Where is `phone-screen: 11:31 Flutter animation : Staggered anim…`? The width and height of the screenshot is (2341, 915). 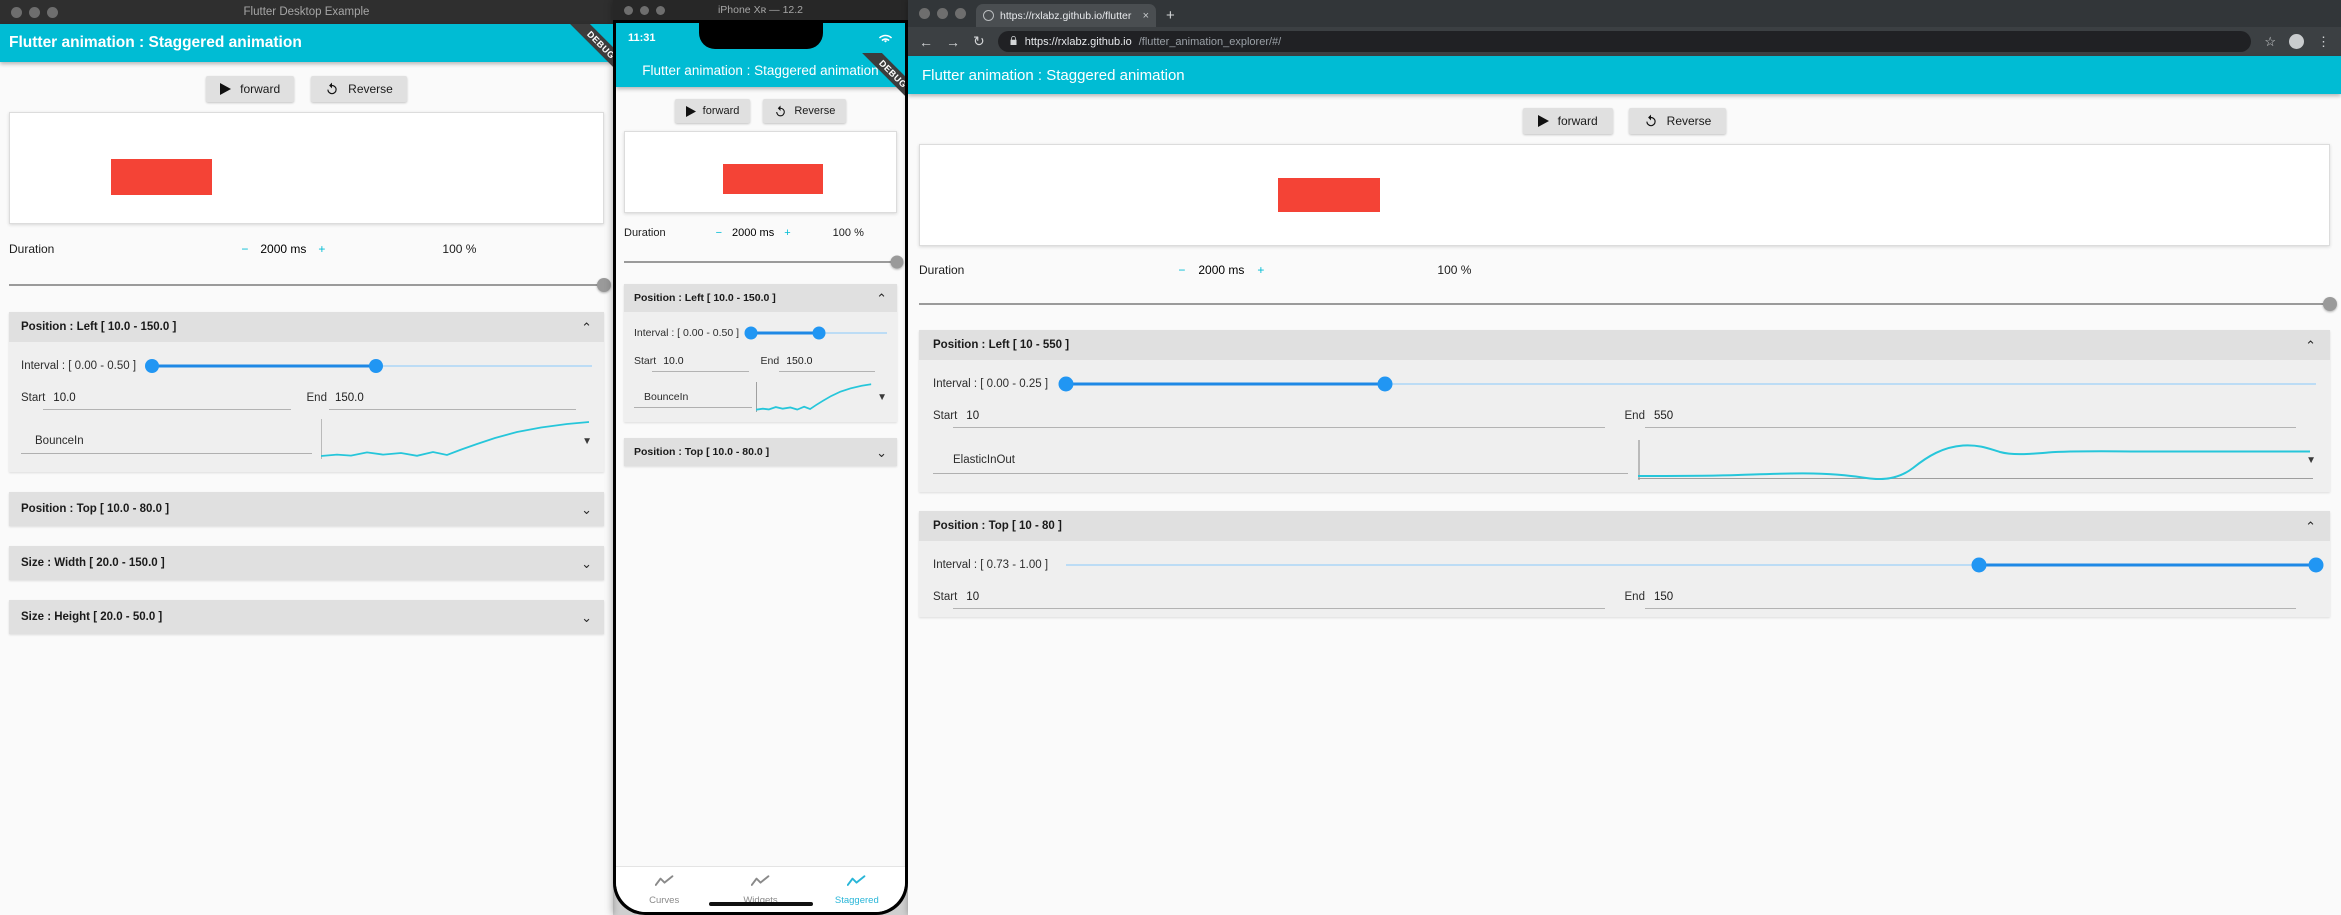 phone-screen: 11:31 Flutter animation : Staggered anim… is located at coordinates (760, 467).